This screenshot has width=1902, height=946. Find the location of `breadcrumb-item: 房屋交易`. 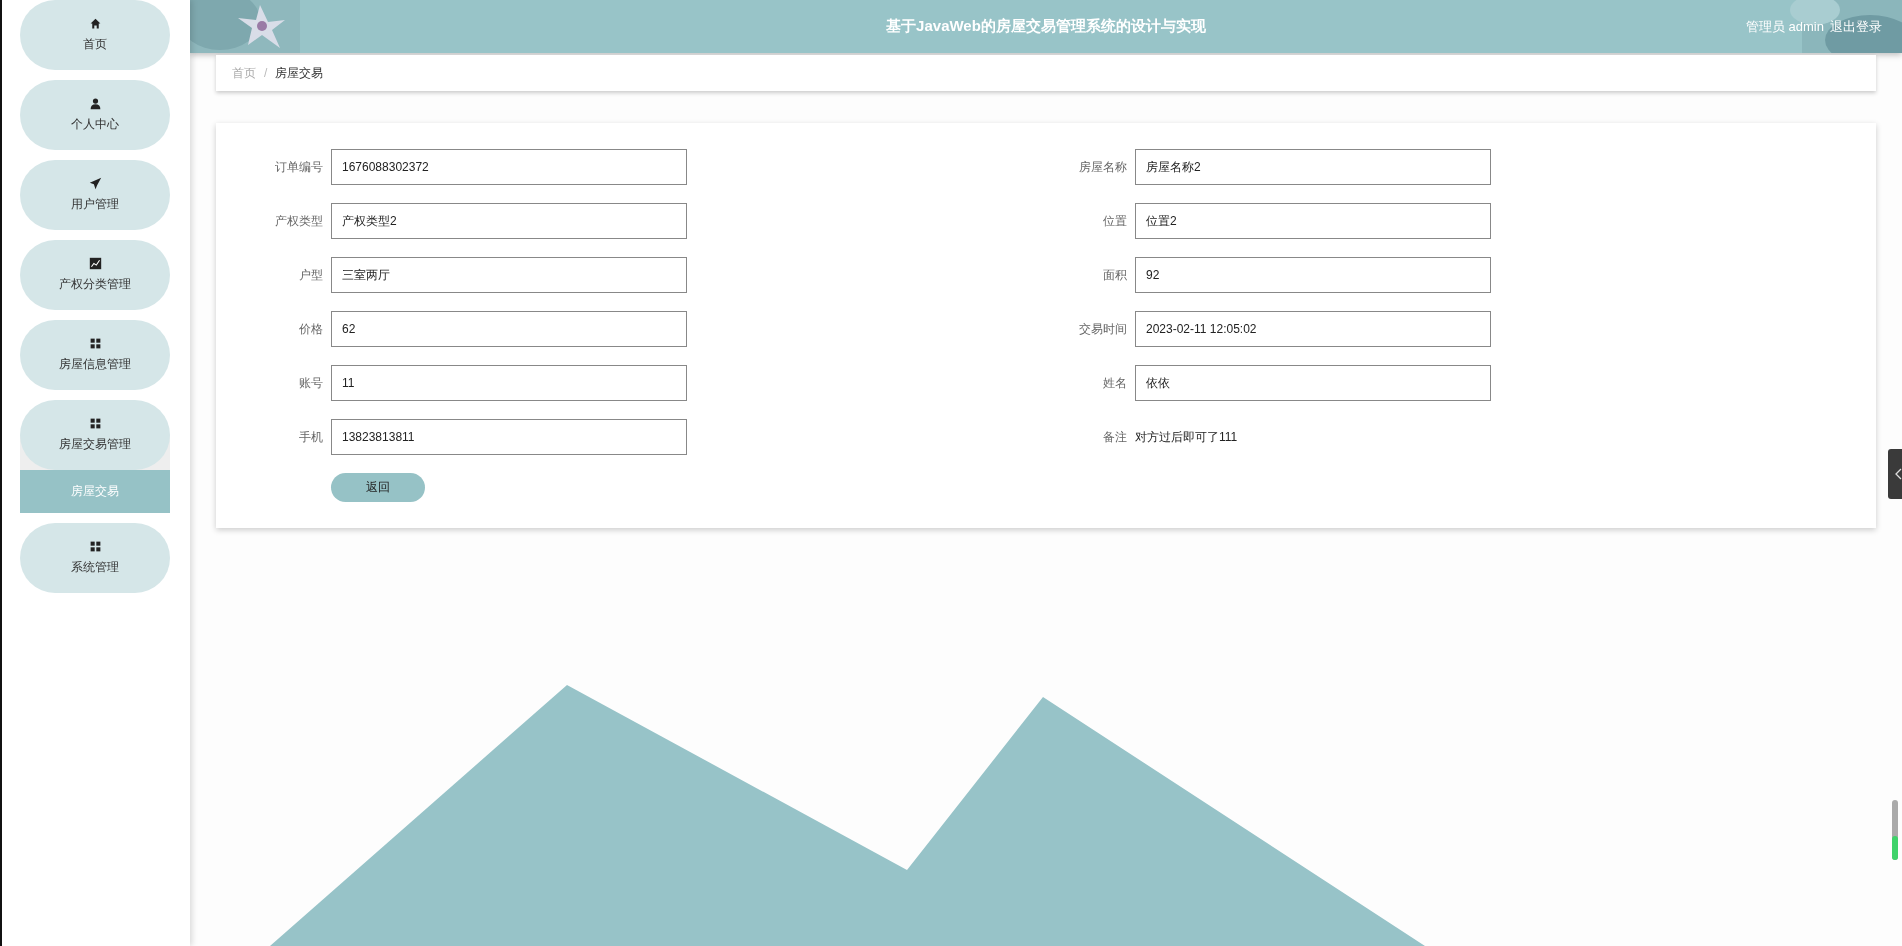

breadcrumb-item: 房屋交易 is located at coordinates (299, 73).